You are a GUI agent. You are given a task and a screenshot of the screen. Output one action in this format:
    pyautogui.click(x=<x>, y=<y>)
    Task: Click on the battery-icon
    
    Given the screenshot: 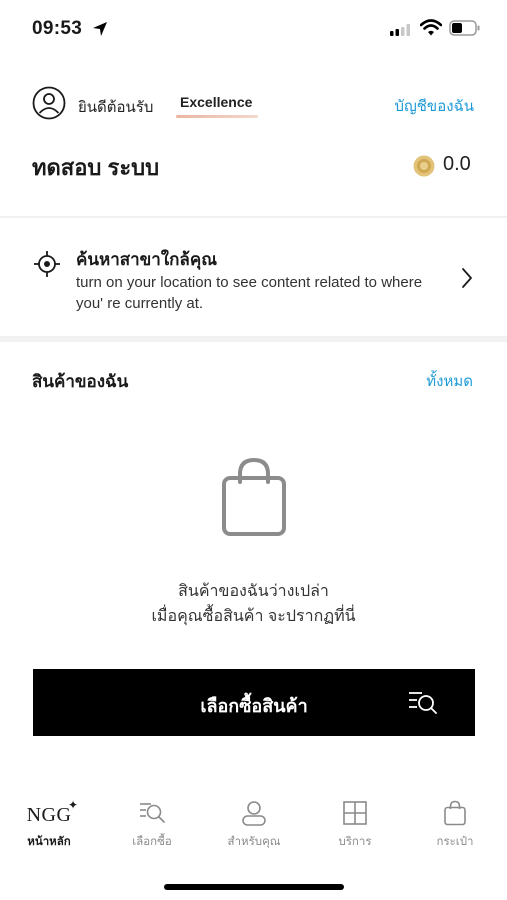 What is the action you would take?
    pyautogui.click(x=464, y=28)
    